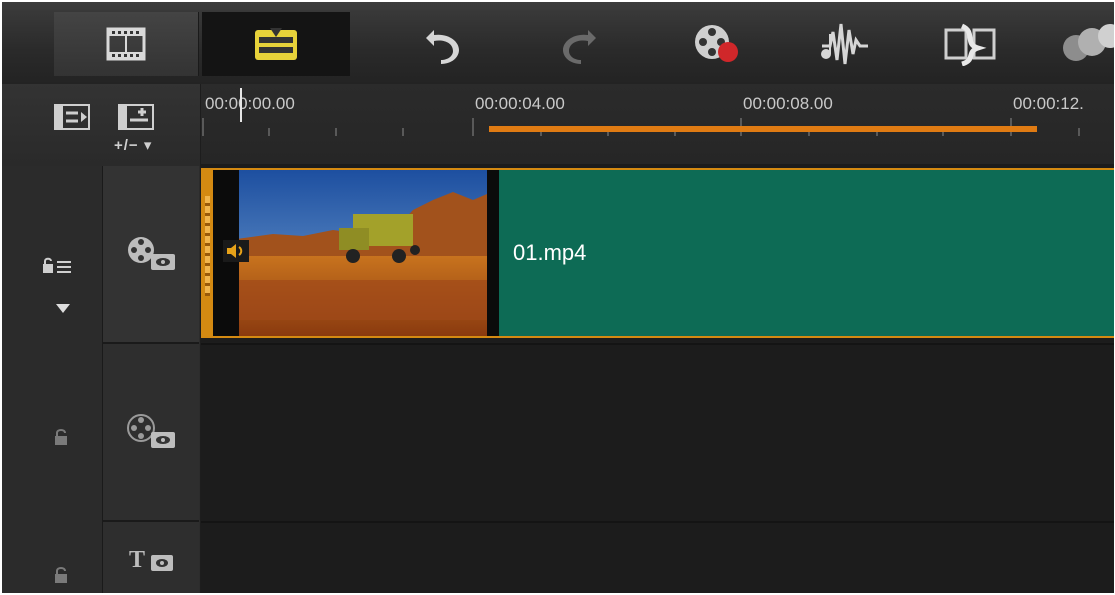 This screenshot has width=1115, height=595. Describe the element at coordinates (61, 437) in the screenshot. I see `lock-overlay-track-icon` at that location.